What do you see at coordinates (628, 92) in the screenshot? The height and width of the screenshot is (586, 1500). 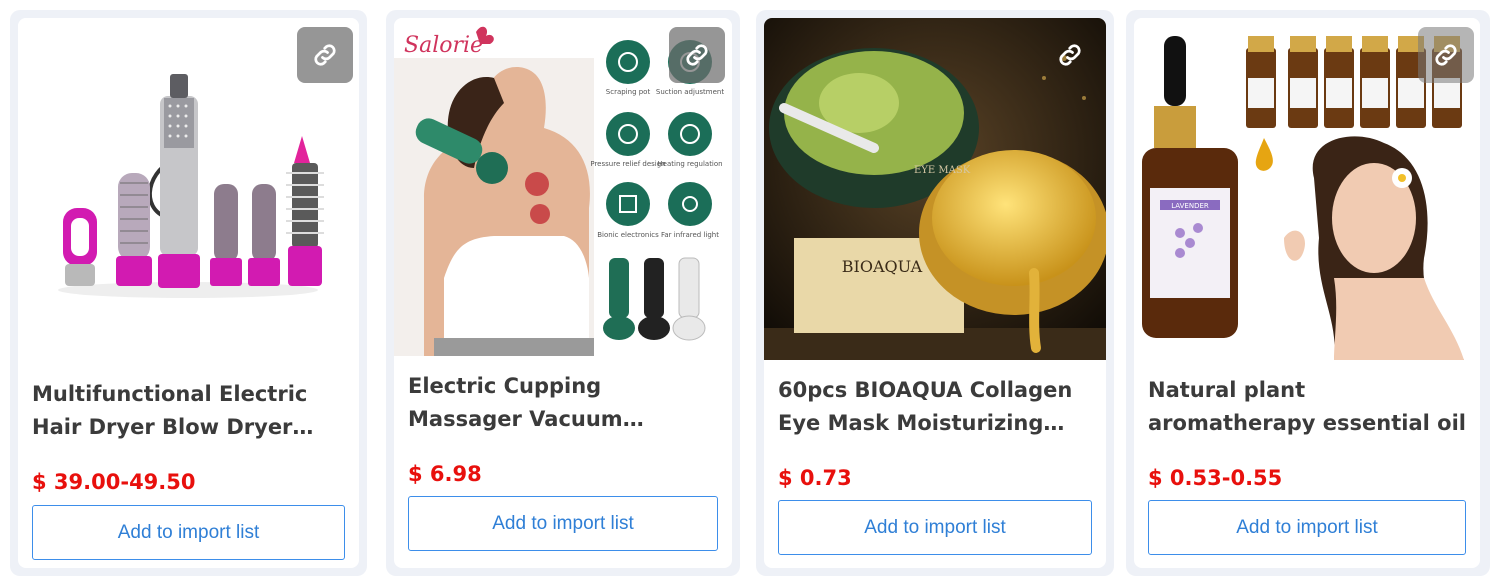 I see `svg-text: Scraping pot` at bounding box center [628, 92].